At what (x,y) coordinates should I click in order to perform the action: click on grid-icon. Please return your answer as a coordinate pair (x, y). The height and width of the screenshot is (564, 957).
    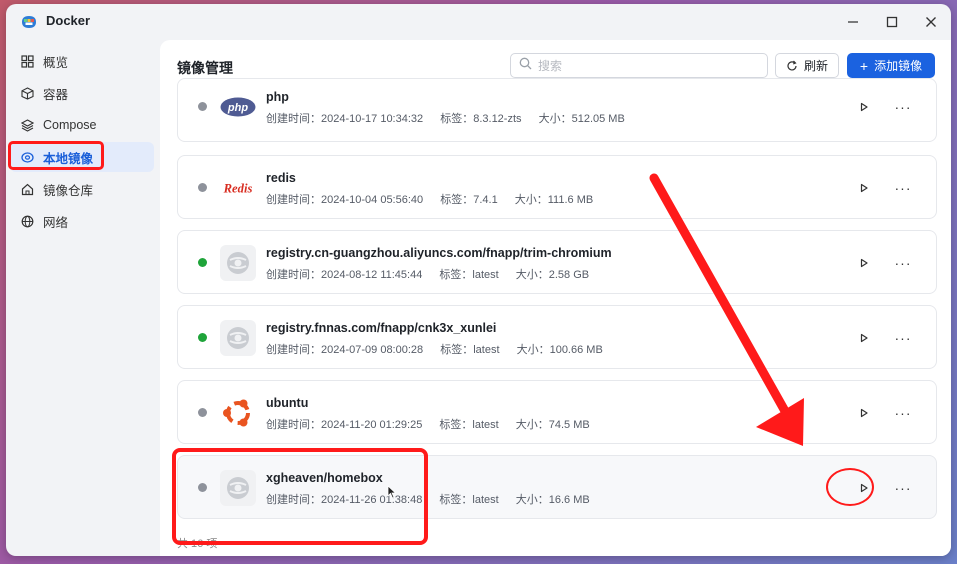
    Looking at the image, I should click on (27, 61).